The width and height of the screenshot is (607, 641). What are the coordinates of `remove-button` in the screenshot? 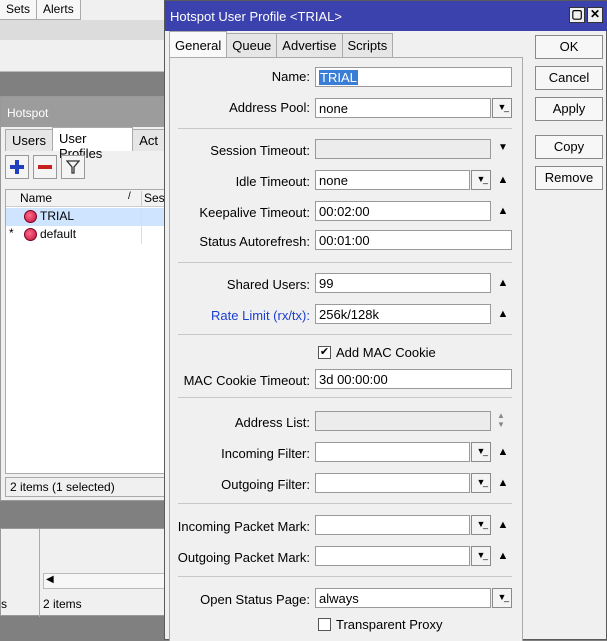 It's located at (45, 167).